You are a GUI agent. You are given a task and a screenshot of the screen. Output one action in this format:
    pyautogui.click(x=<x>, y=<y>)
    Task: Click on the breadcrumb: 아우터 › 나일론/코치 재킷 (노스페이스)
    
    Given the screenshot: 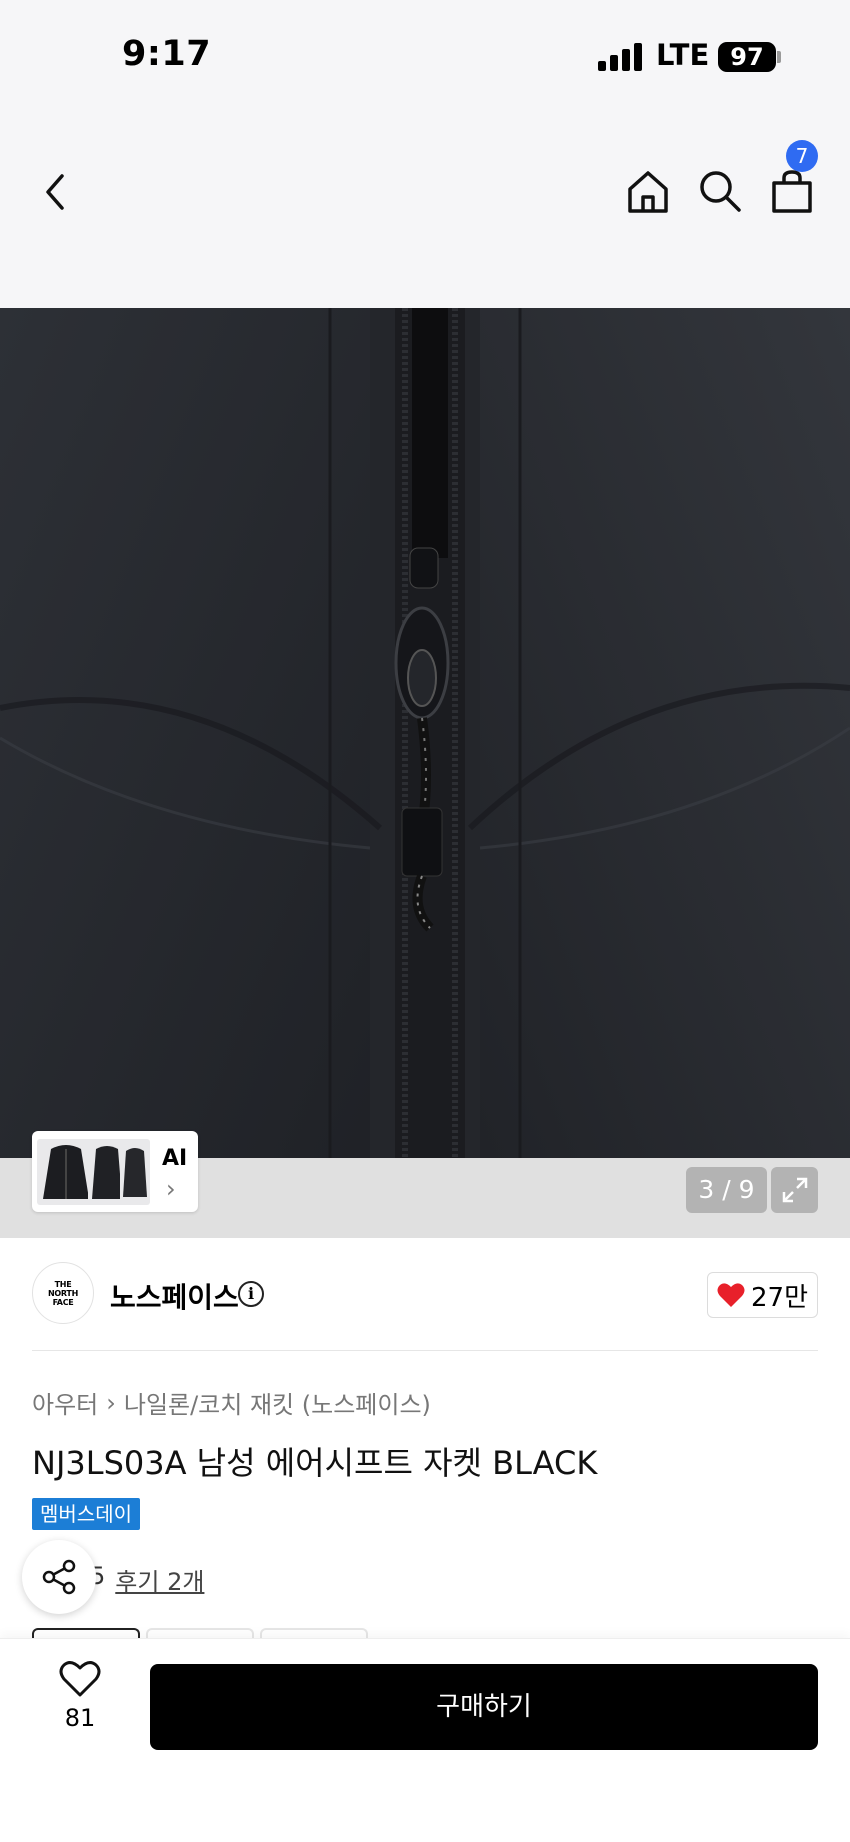 What is the action you would take?
    pyautogui.click(x=231, y=1402)
    